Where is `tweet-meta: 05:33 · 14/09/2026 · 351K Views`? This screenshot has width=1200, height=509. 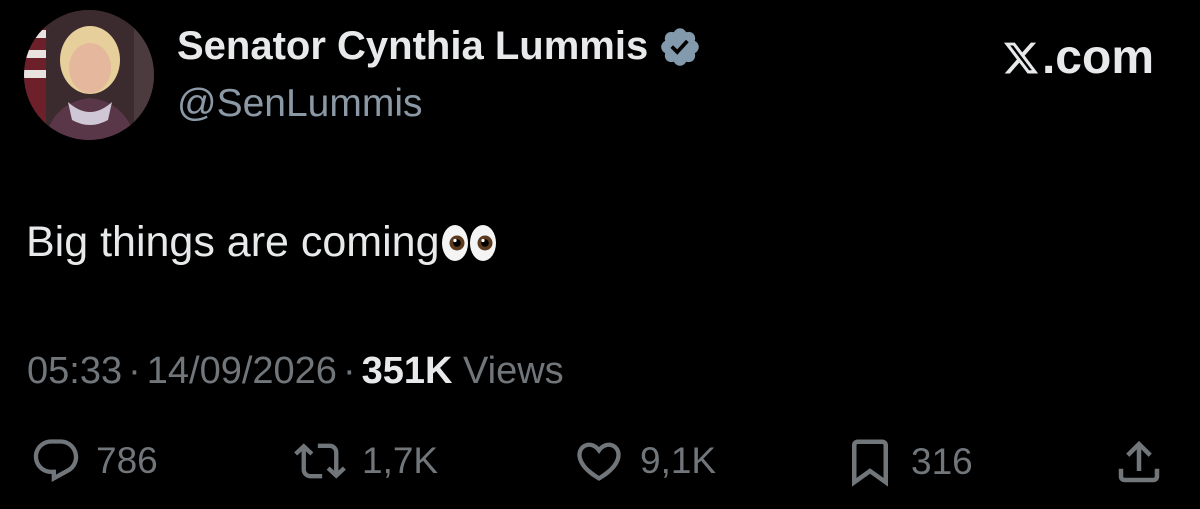 tweet-meta: 05:33 · 14/09/2026 · 351K Views is located at coordinates (295, 371).